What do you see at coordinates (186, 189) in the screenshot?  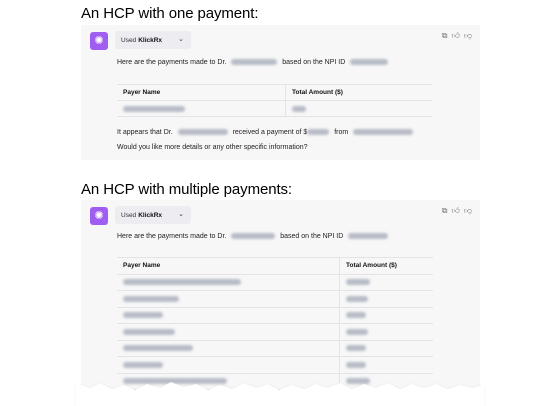 I see `section-heading-multiple-payments: An HCP with multiple payments:` at bounding box center [186, 189].